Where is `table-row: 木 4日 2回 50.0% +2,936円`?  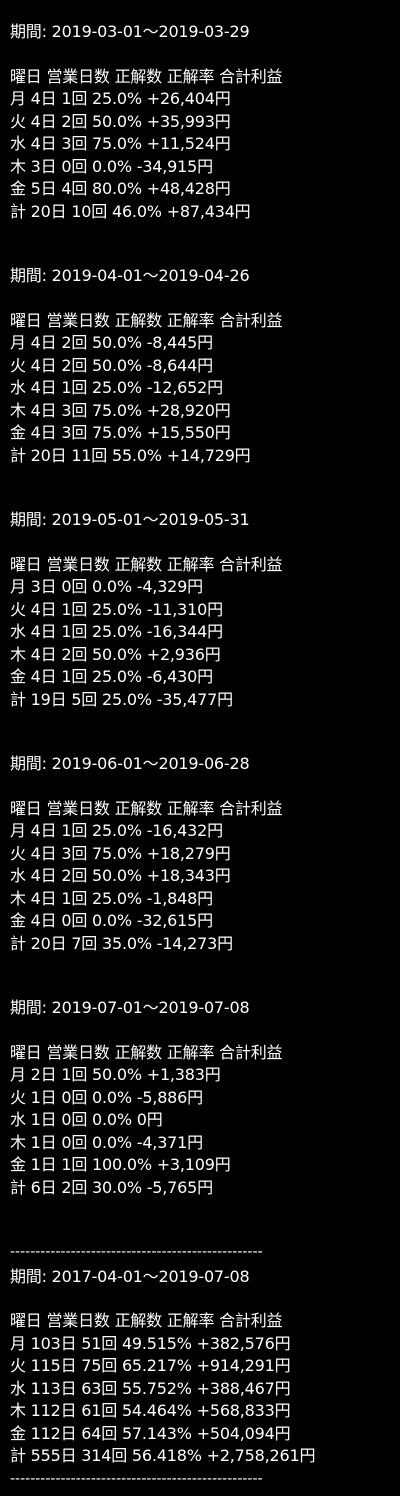
table-row: 木 4日 2回 50.0% +2,936円 is located at coordinates (115, 654).